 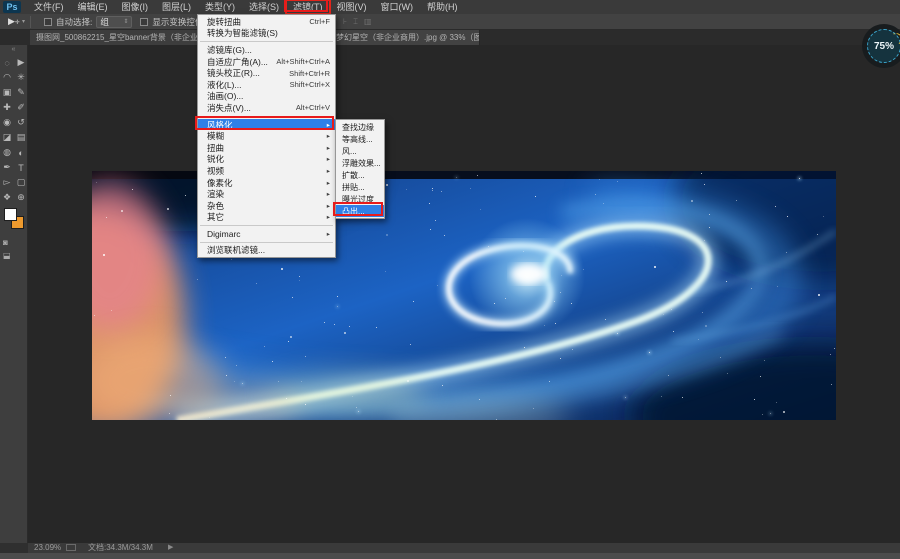 What do you see at coordinates (397, 7) in the screenshot?
I see `menu-window: 窗口(W)` at bounding box center [397, 7].